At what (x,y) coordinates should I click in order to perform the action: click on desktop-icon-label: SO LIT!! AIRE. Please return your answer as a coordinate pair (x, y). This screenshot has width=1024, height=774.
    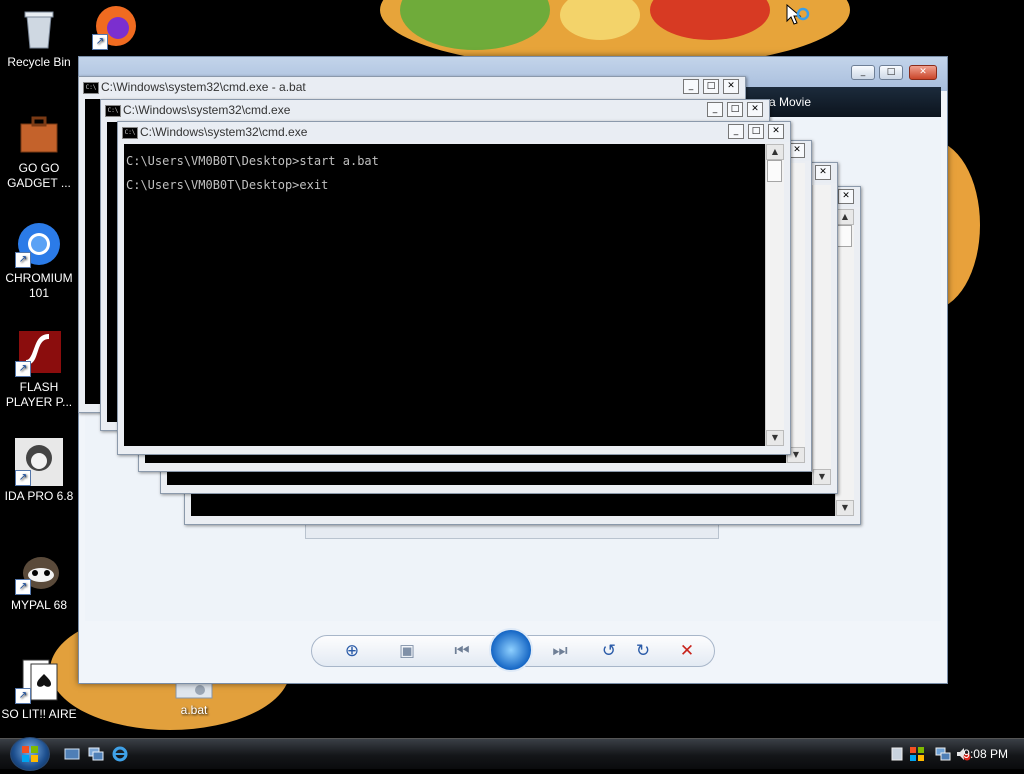
    Looking at the image, I should click on (39, 714).